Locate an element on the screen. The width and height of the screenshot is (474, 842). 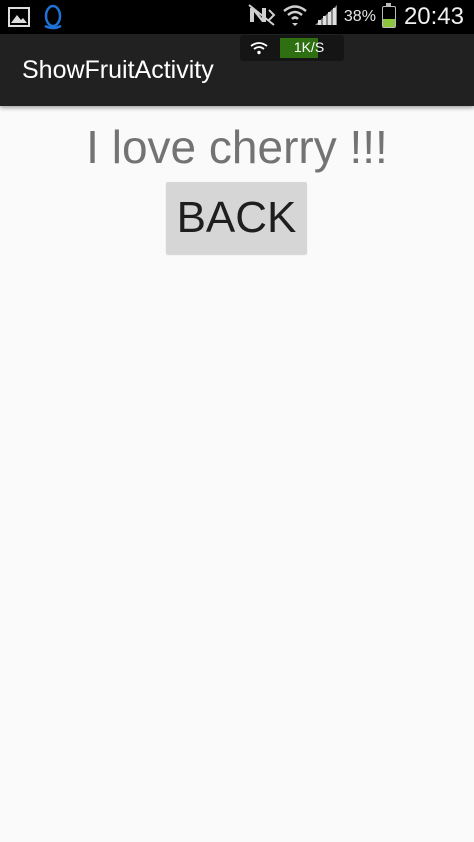
qq-penguin-icon is located at coordinates (53, 19).